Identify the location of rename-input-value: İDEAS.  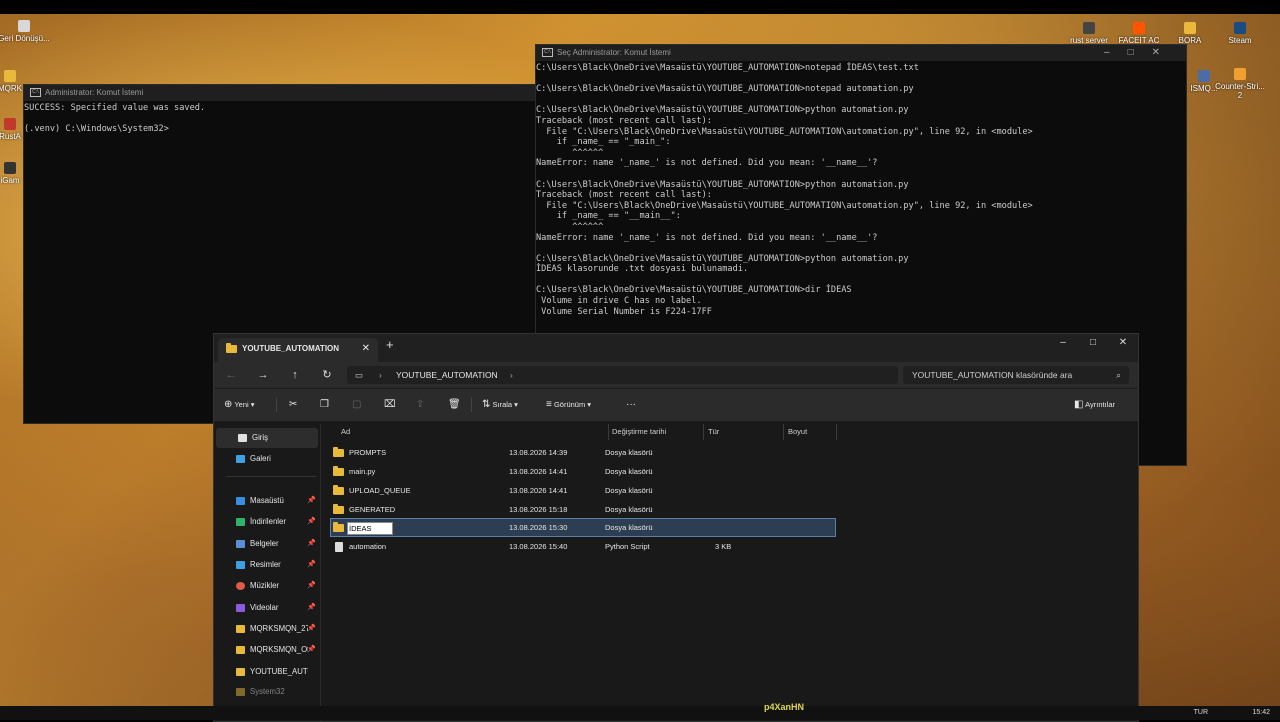
(370, 528).